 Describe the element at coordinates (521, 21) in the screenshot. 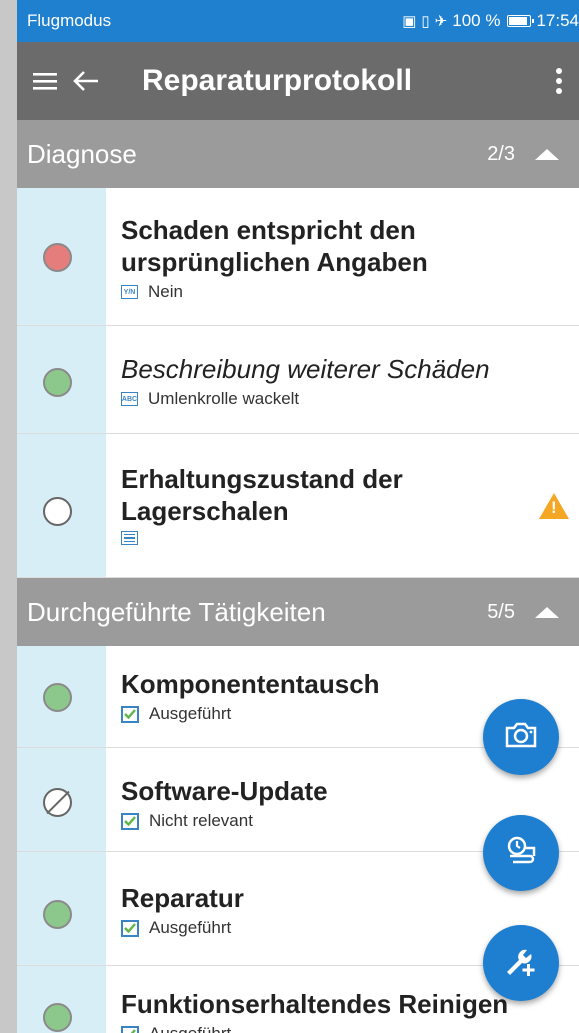

I see `battery-icon` at that location.